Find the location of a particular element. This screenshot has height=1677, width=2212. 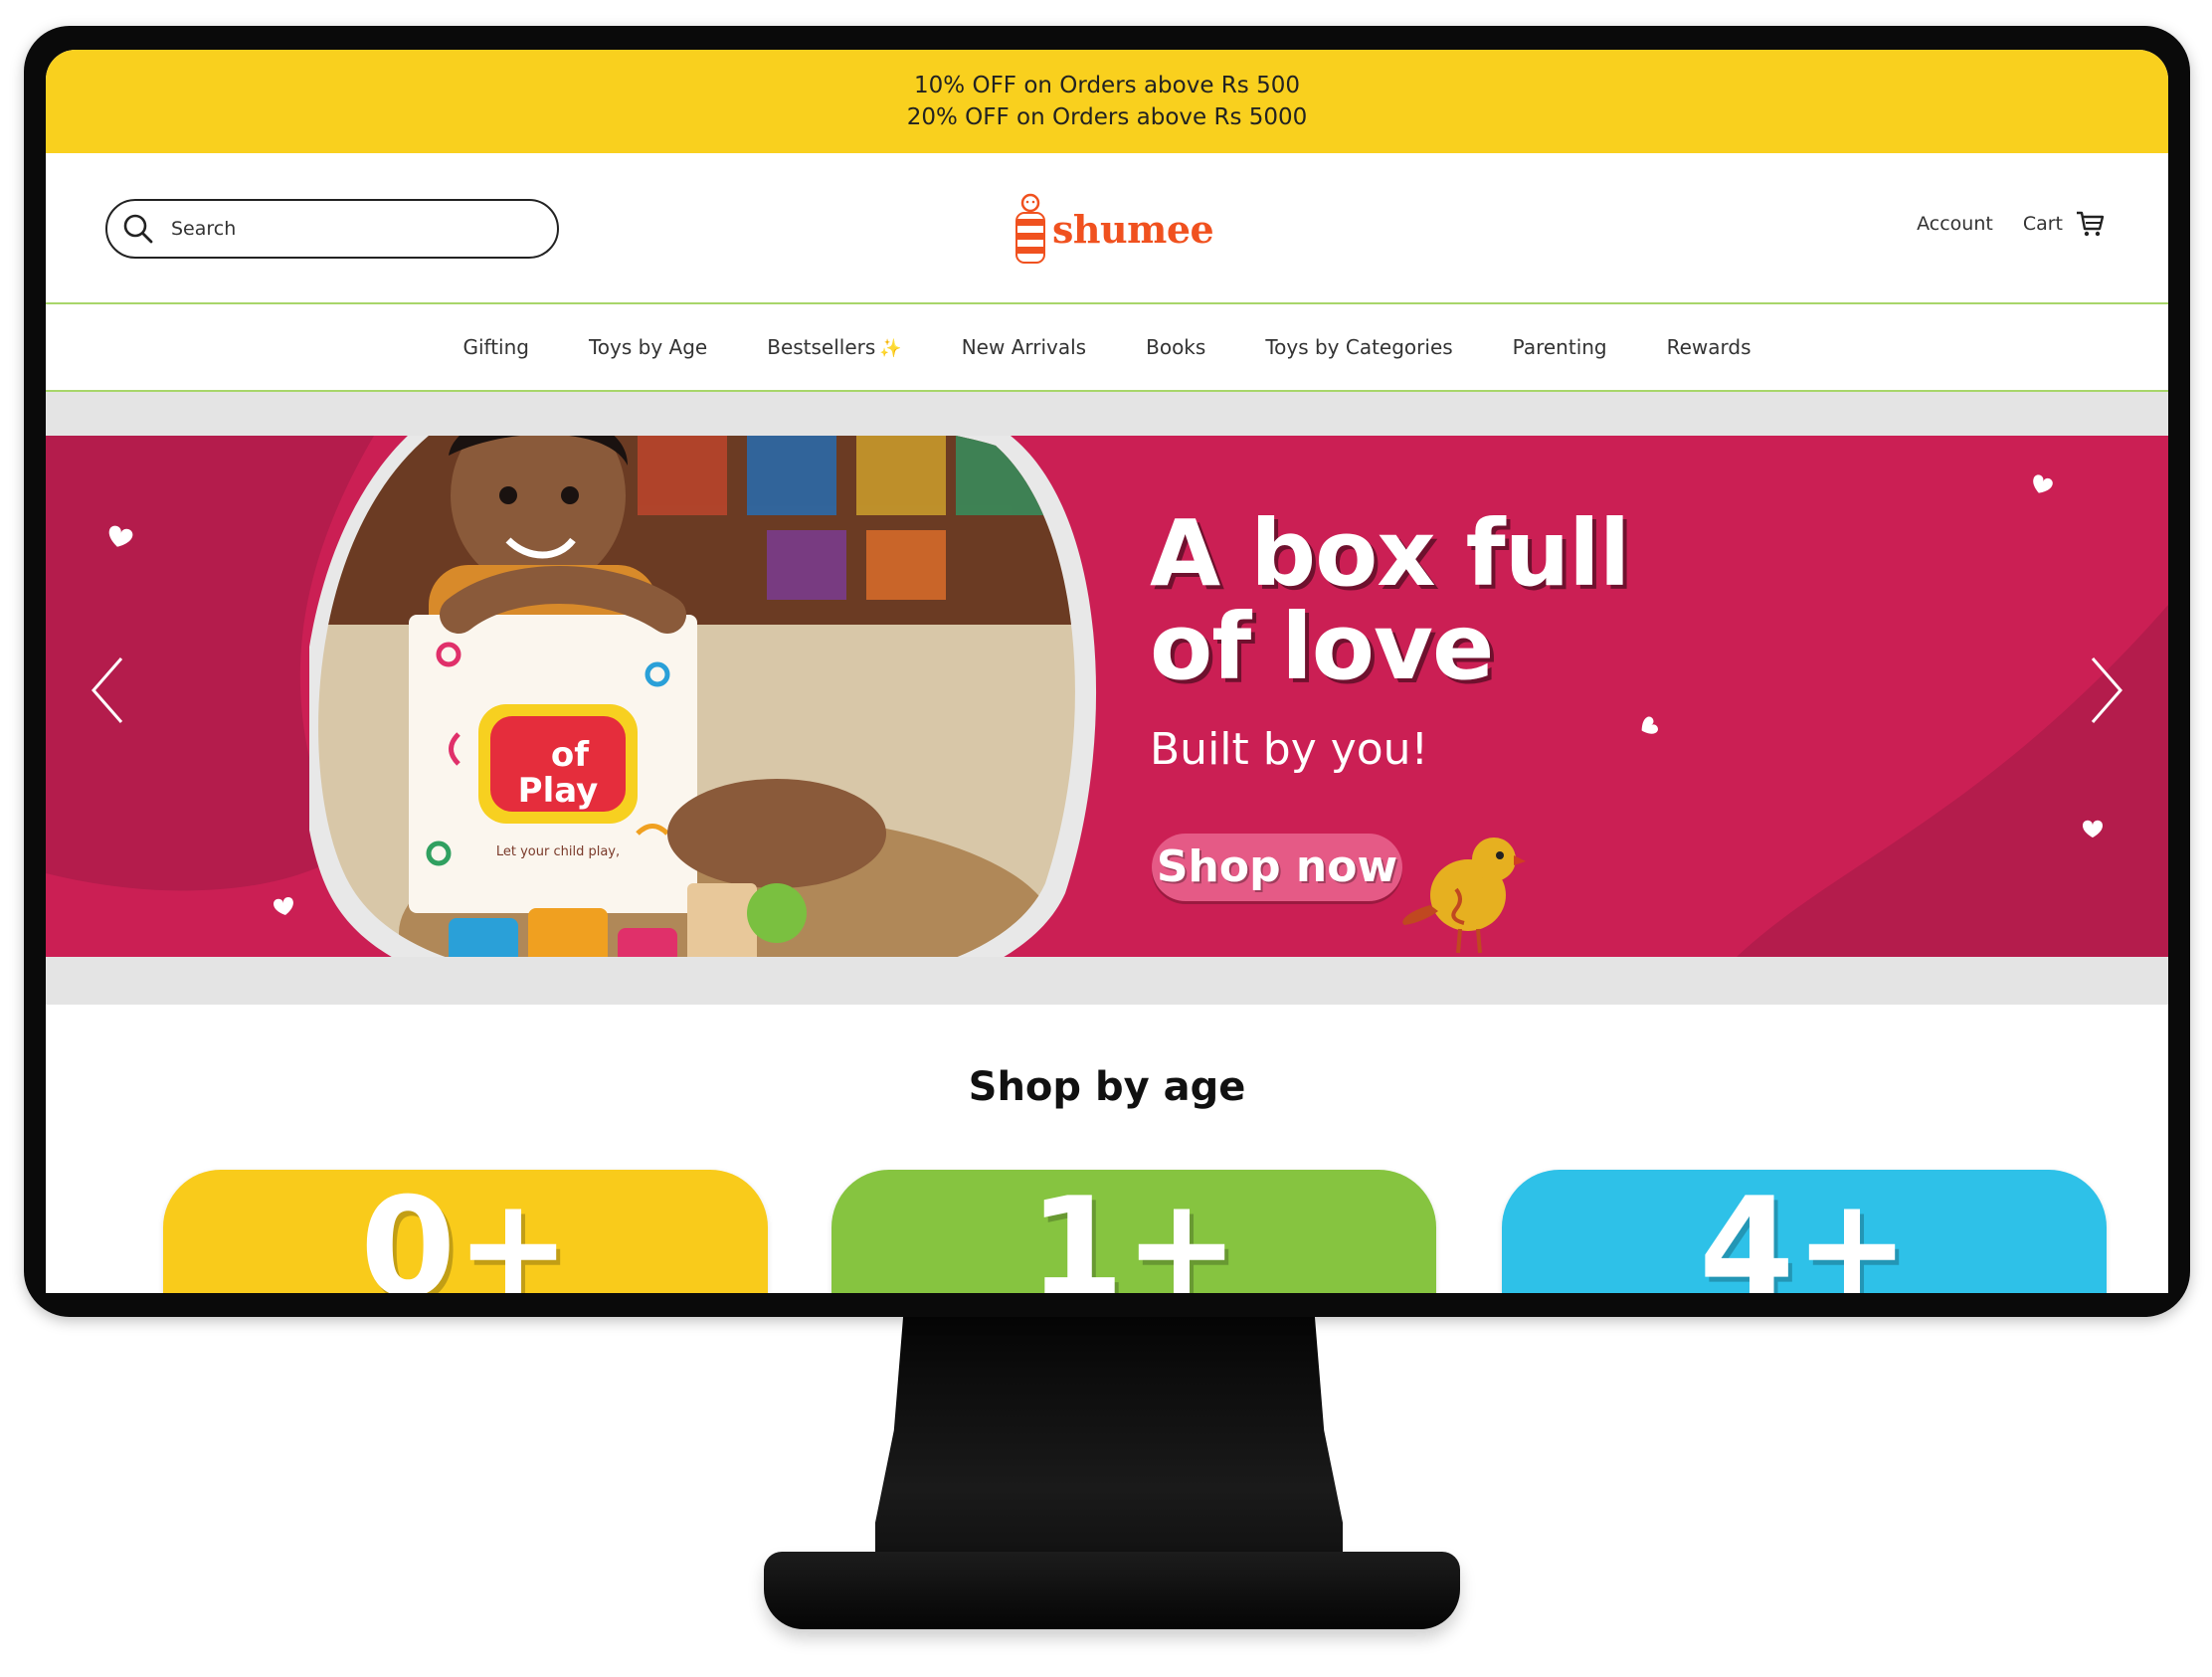

shumee-logo: shumee is located at coordinates (1120, 229).